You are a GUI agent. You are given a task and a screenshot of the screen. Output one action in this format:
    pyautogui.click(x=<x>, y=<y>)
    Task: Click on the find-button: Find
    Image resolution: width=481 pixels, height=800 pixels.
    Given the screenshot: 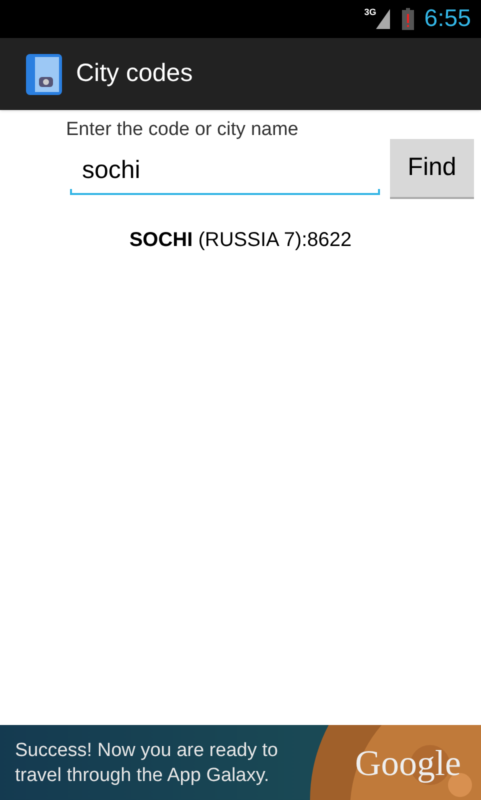 What is the action you would take?
    pyautogui.click(x=432, y=168)
    